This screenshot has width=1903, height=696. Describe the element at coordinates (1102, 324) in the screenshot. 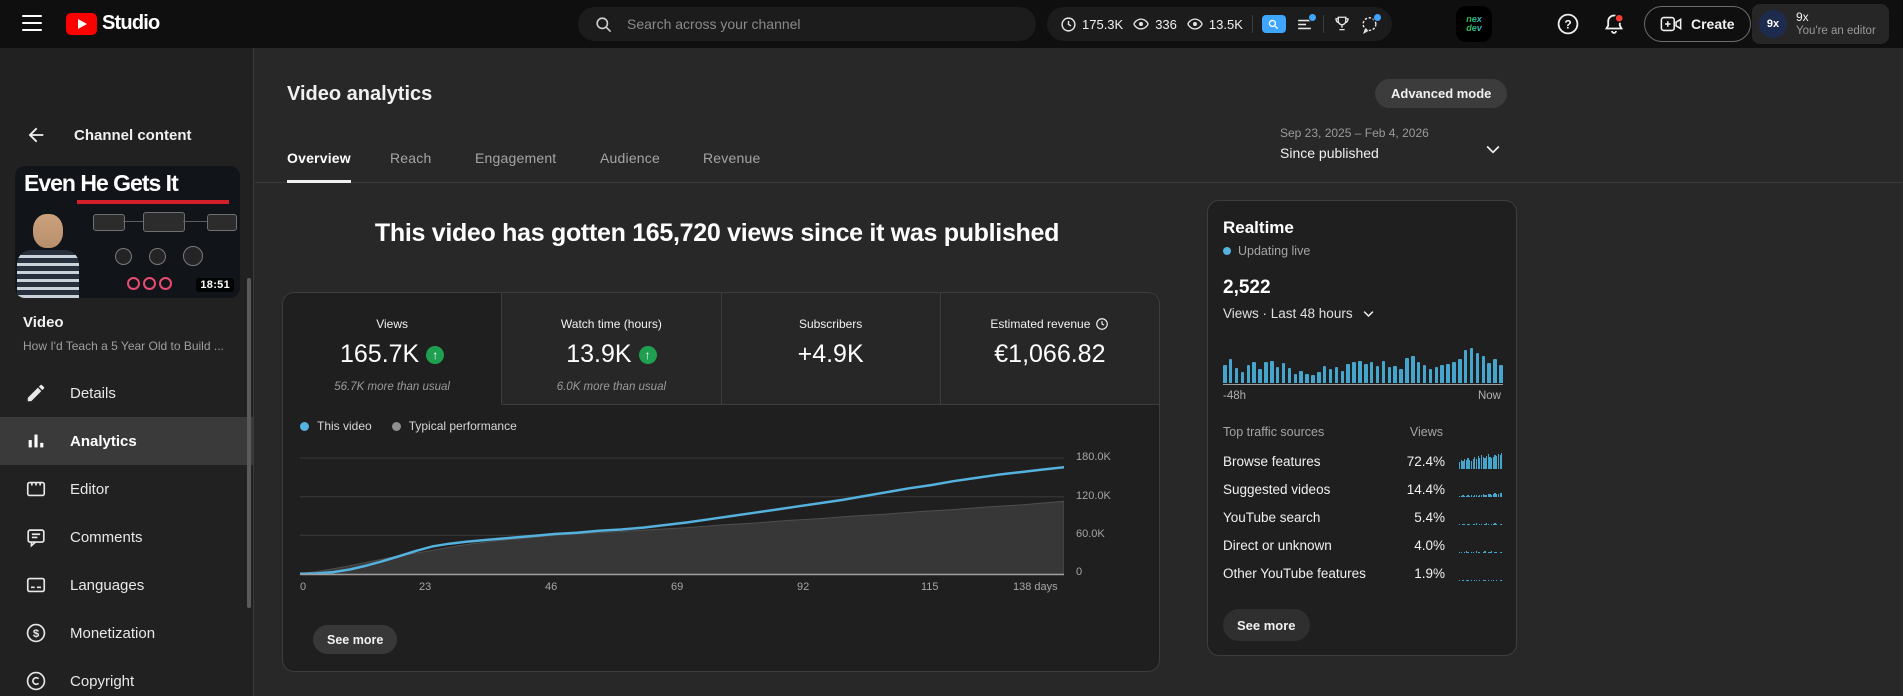

I see `clock-icon` at that location.